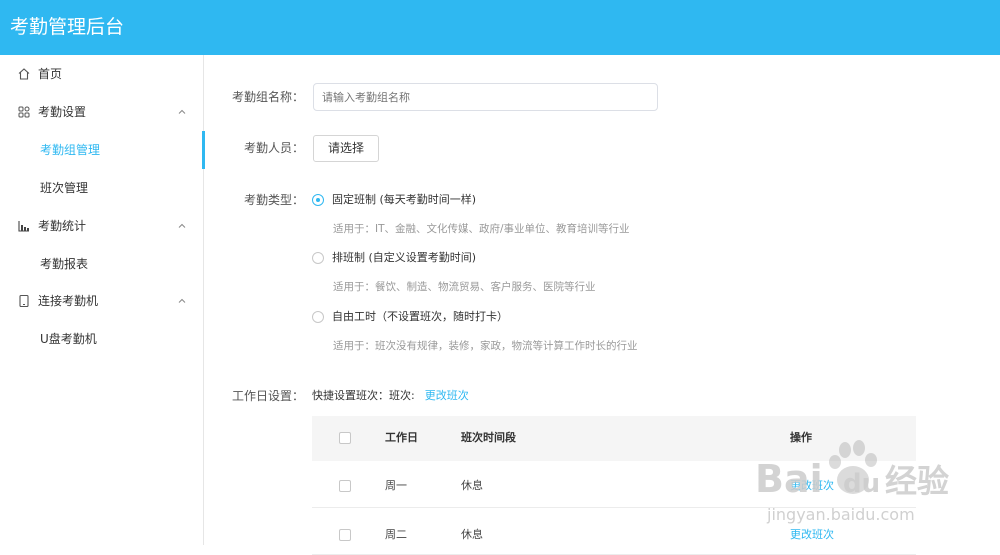 This screenshot has width=1000, height=555. I want to click on sidebar-item-label: 考勤报表, so click(64, 264).